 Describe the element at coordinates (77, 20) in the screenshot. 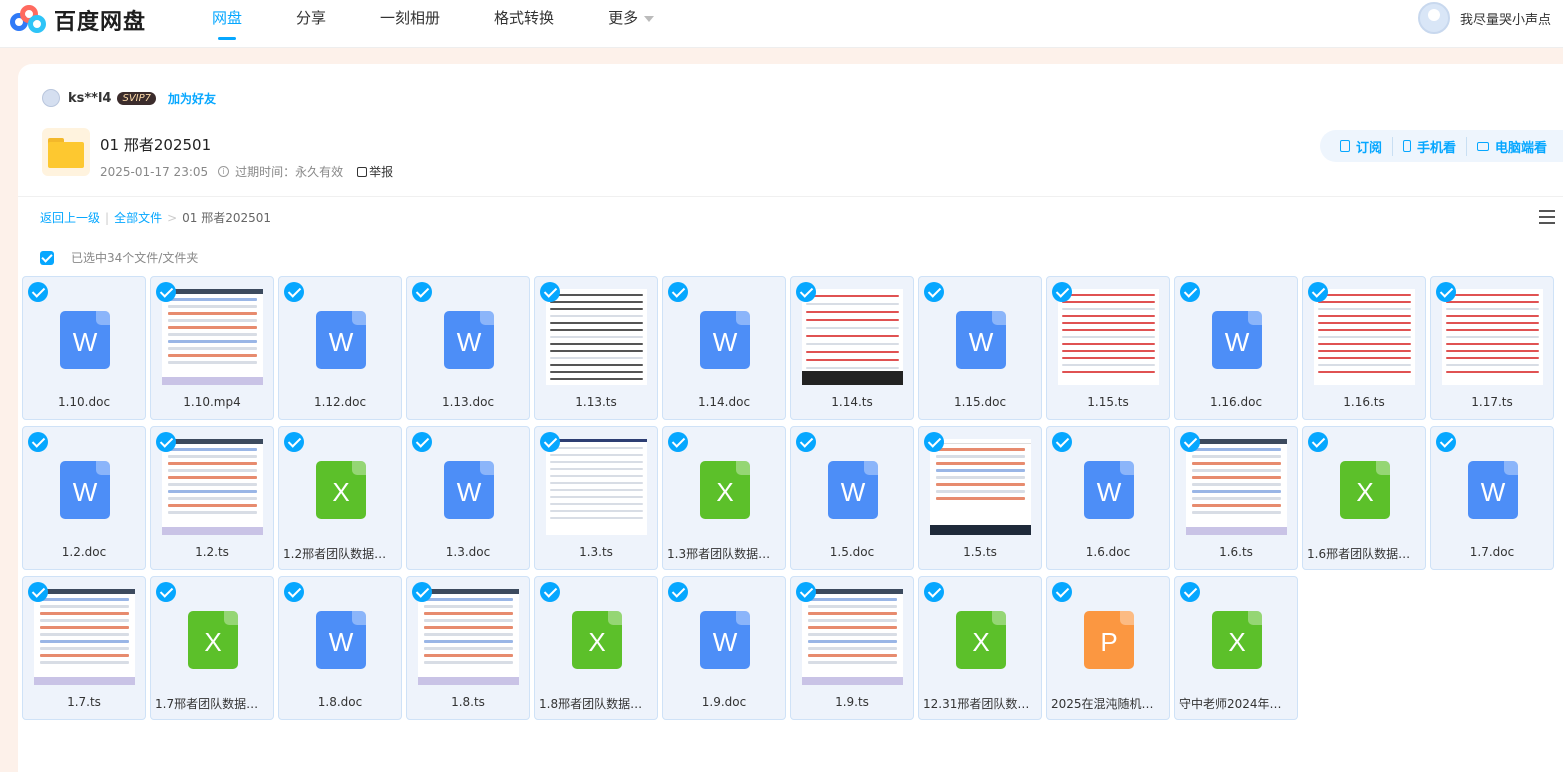

I see `baidu-netdisk-logo: 百度网盘` at that location.